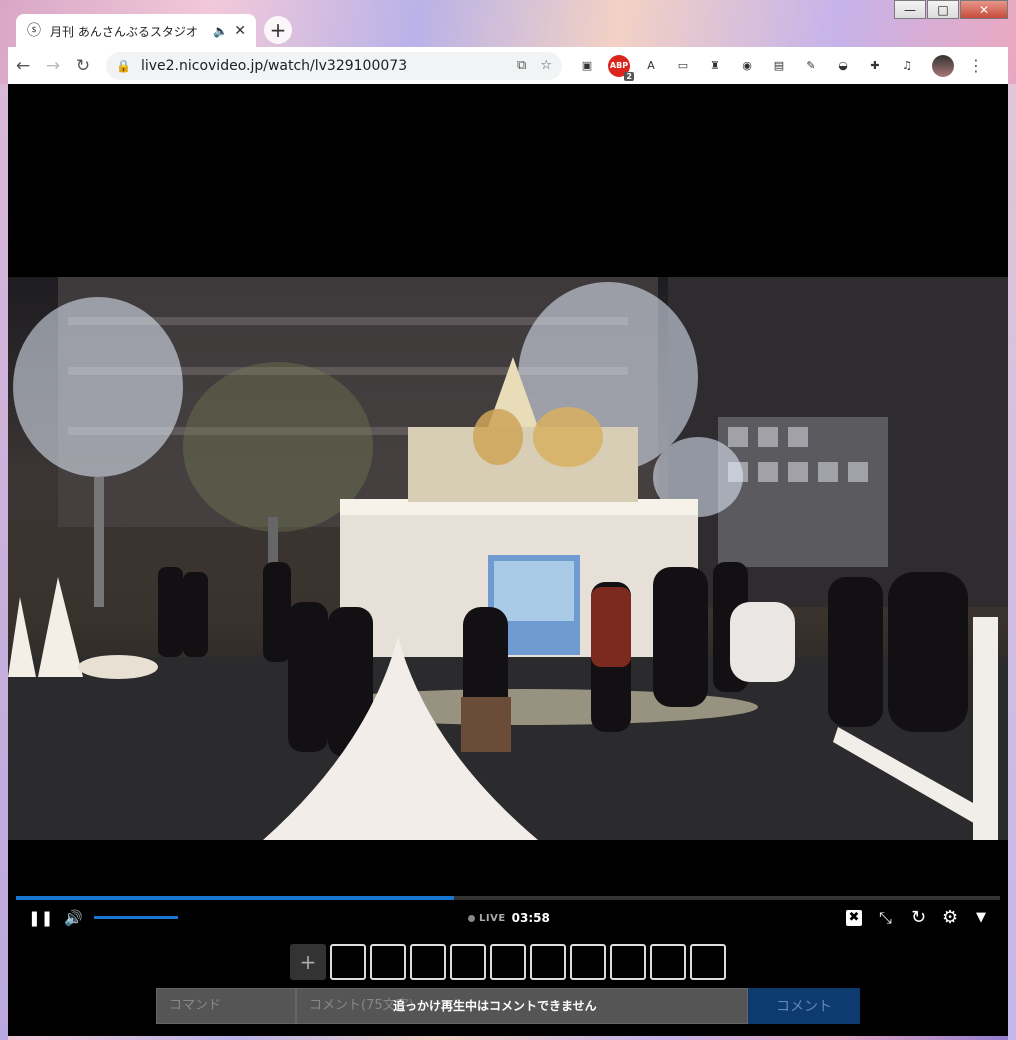 This screenshot has height=1040, width=1016. What do you see at coordinates (226, 1006) in the screenshot?
I see `command-input: コマンド` at bounding box center [226, 1006].